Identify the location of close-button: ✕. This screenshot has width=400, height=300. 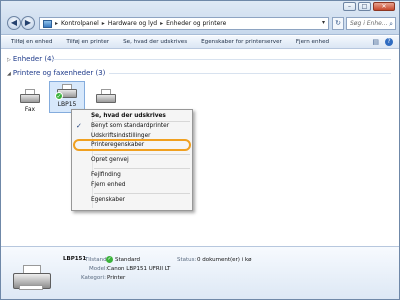
(384, 6).